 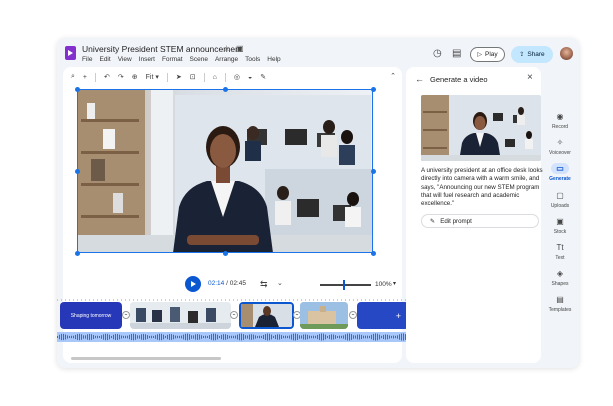 I want to click on star-icon: ☆, so click(x=226, y=48).